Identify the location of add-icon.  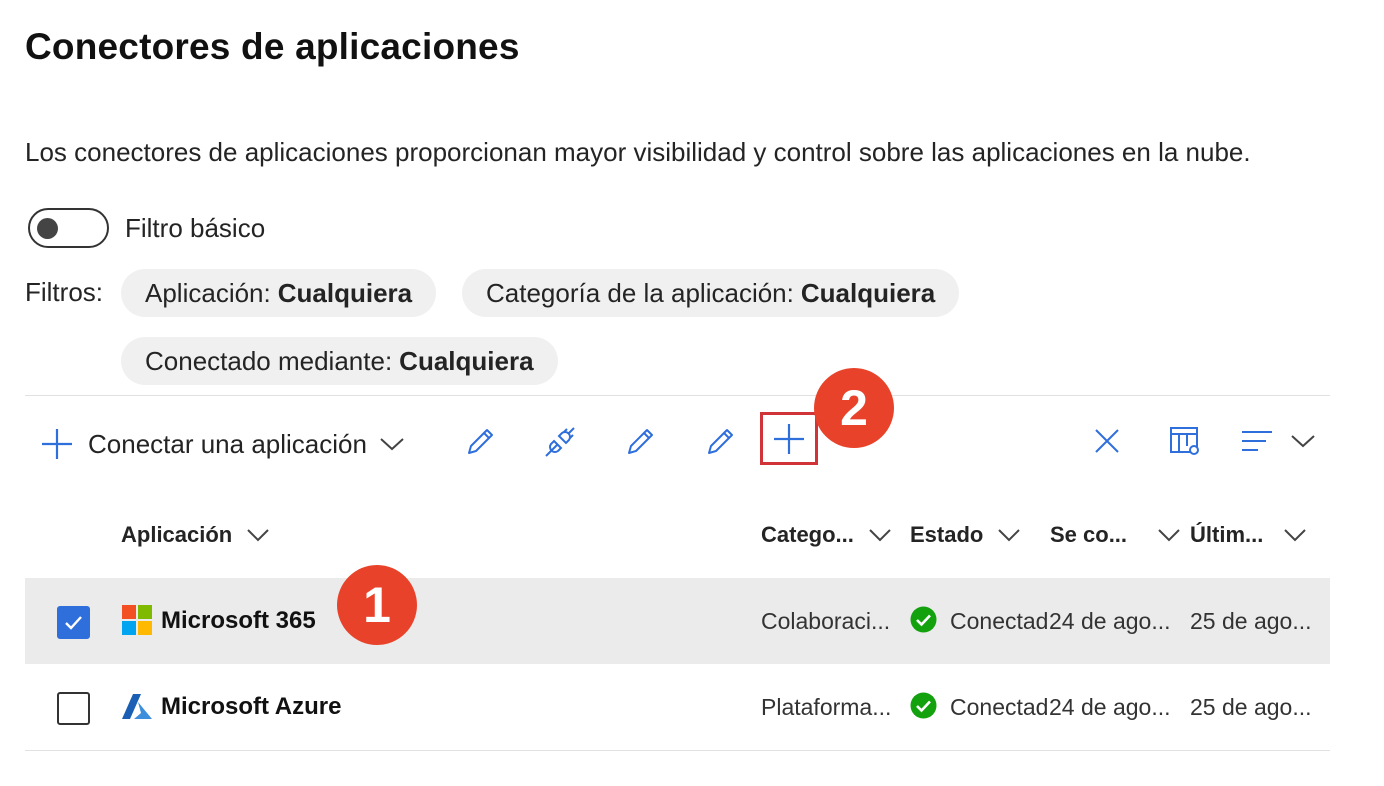
(57, 444).